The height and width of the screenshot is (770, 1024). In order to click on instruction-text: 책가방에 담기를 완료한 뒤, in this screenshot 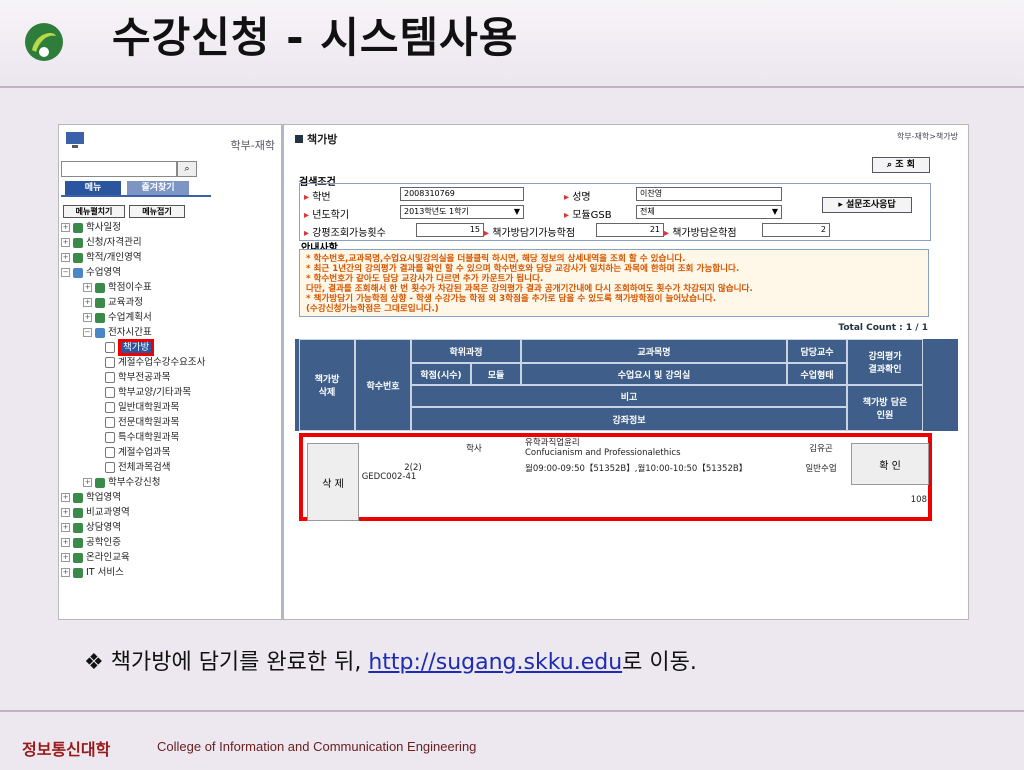, I will do `click(239, 662)`.